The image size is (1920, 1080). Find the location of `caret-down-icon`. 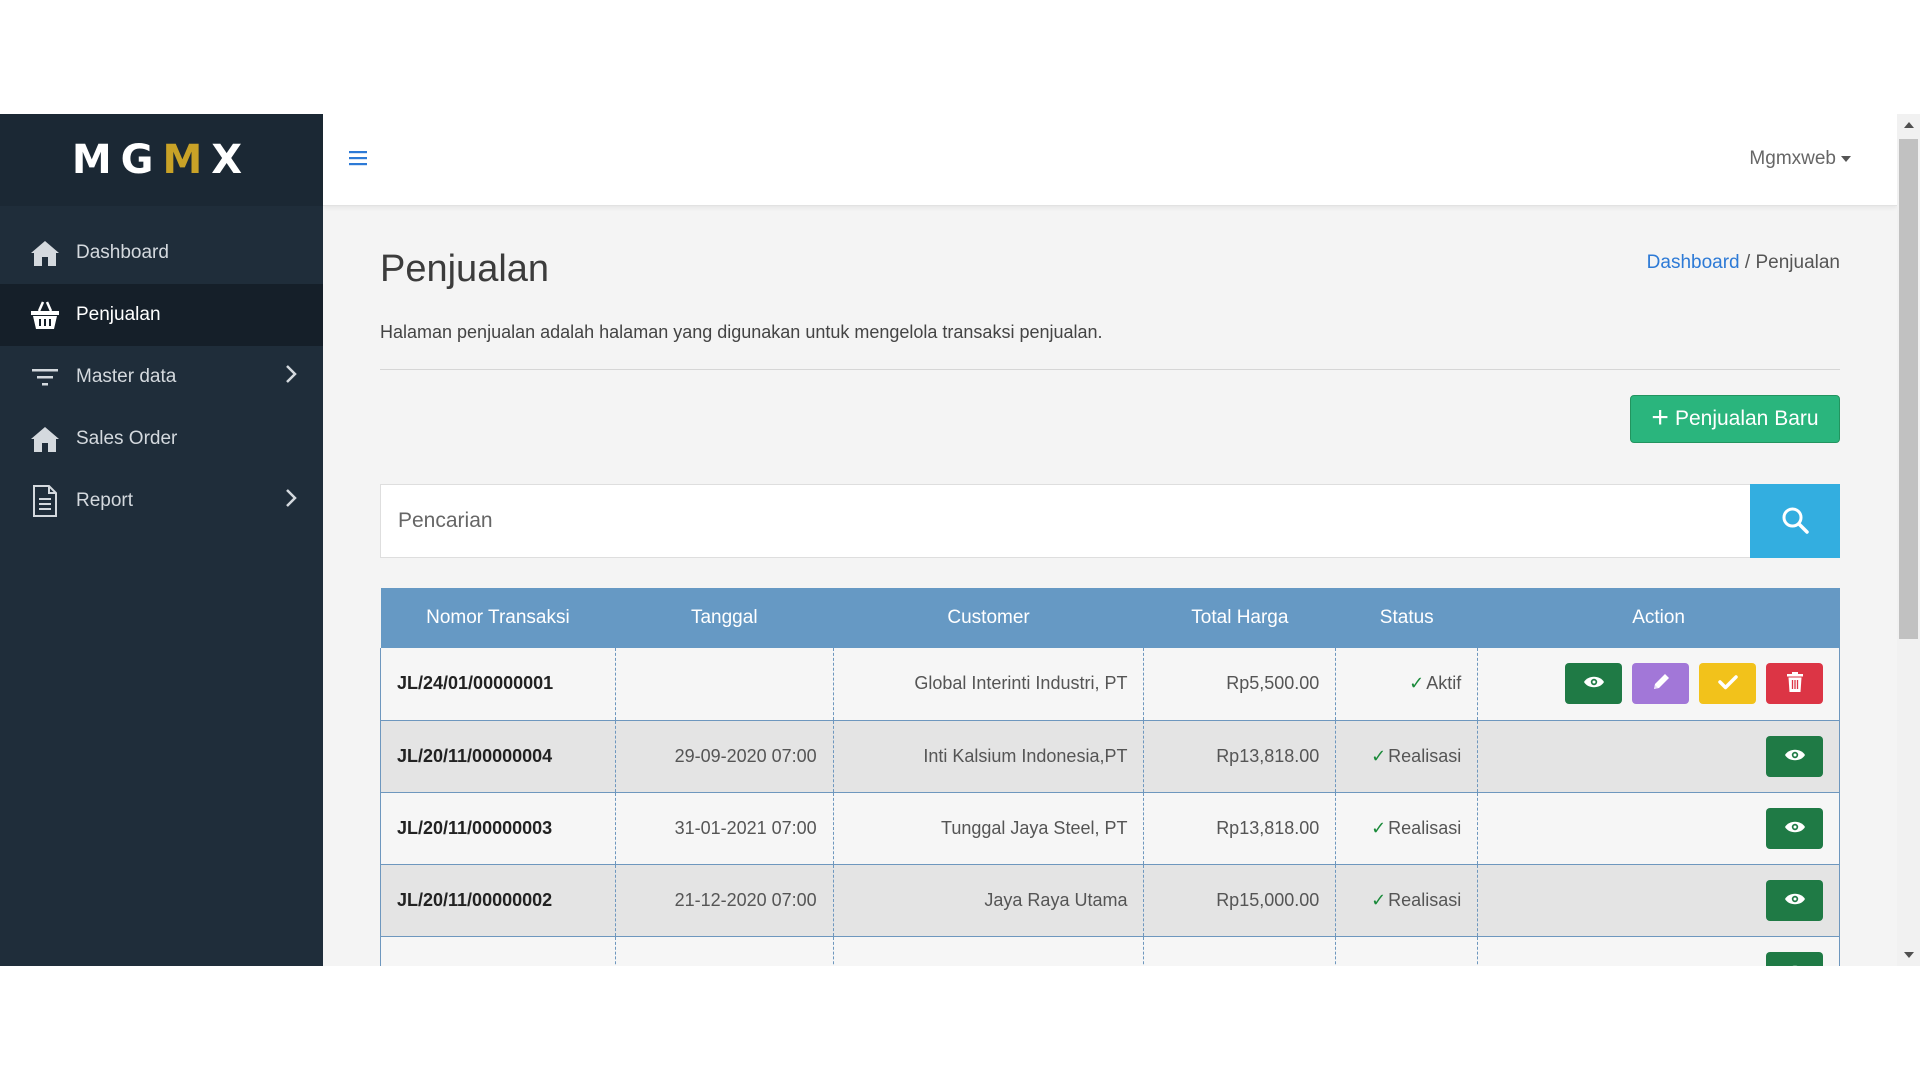

caret-down-icon is located at coordinates (1846, 158).